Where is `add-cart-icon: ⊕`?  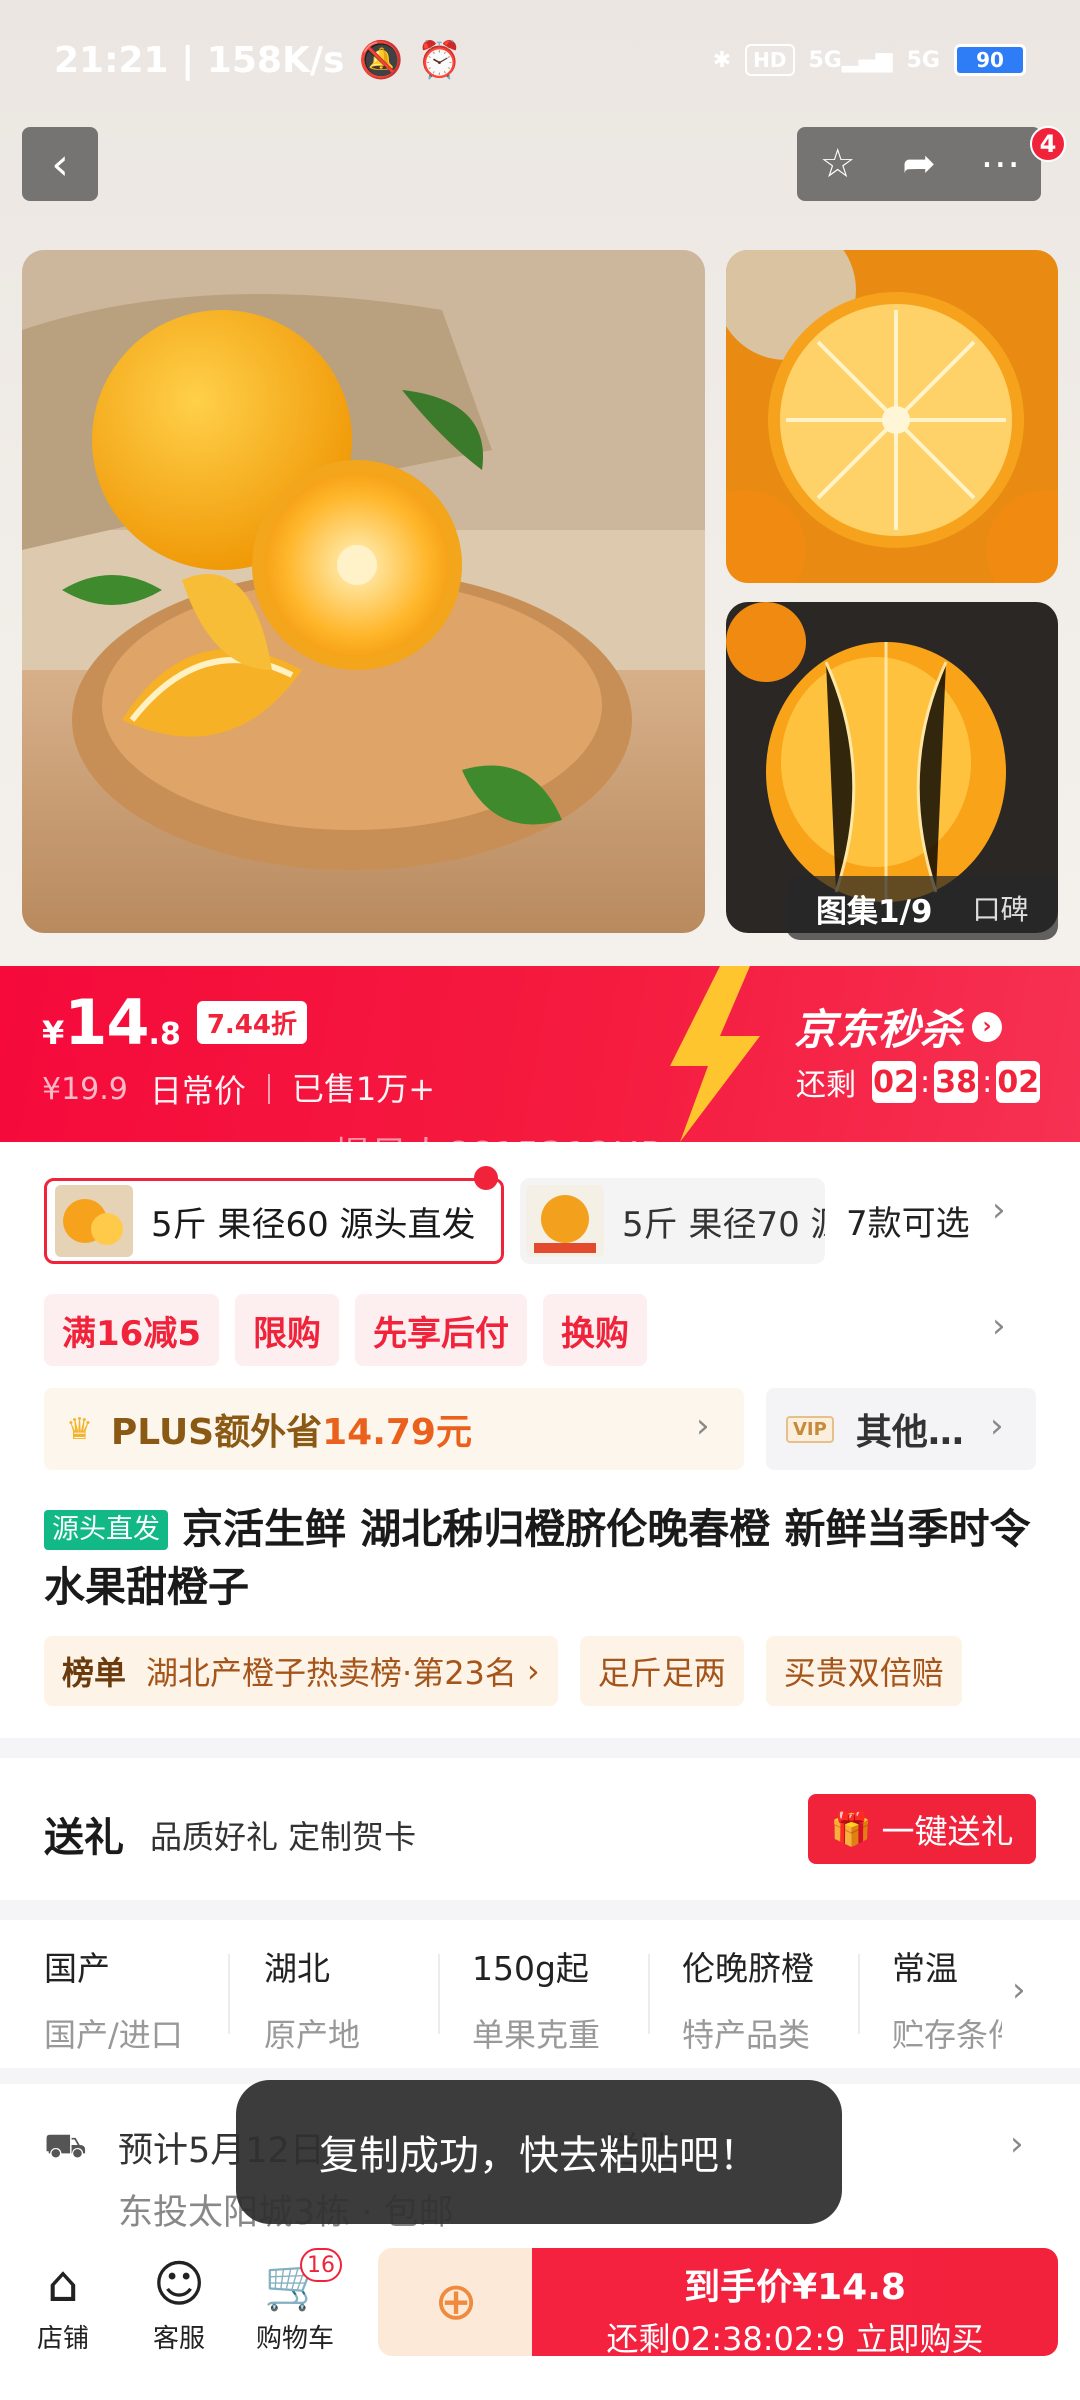 add-cart-icon: ⊕ is located at coordinates (456, 2302).